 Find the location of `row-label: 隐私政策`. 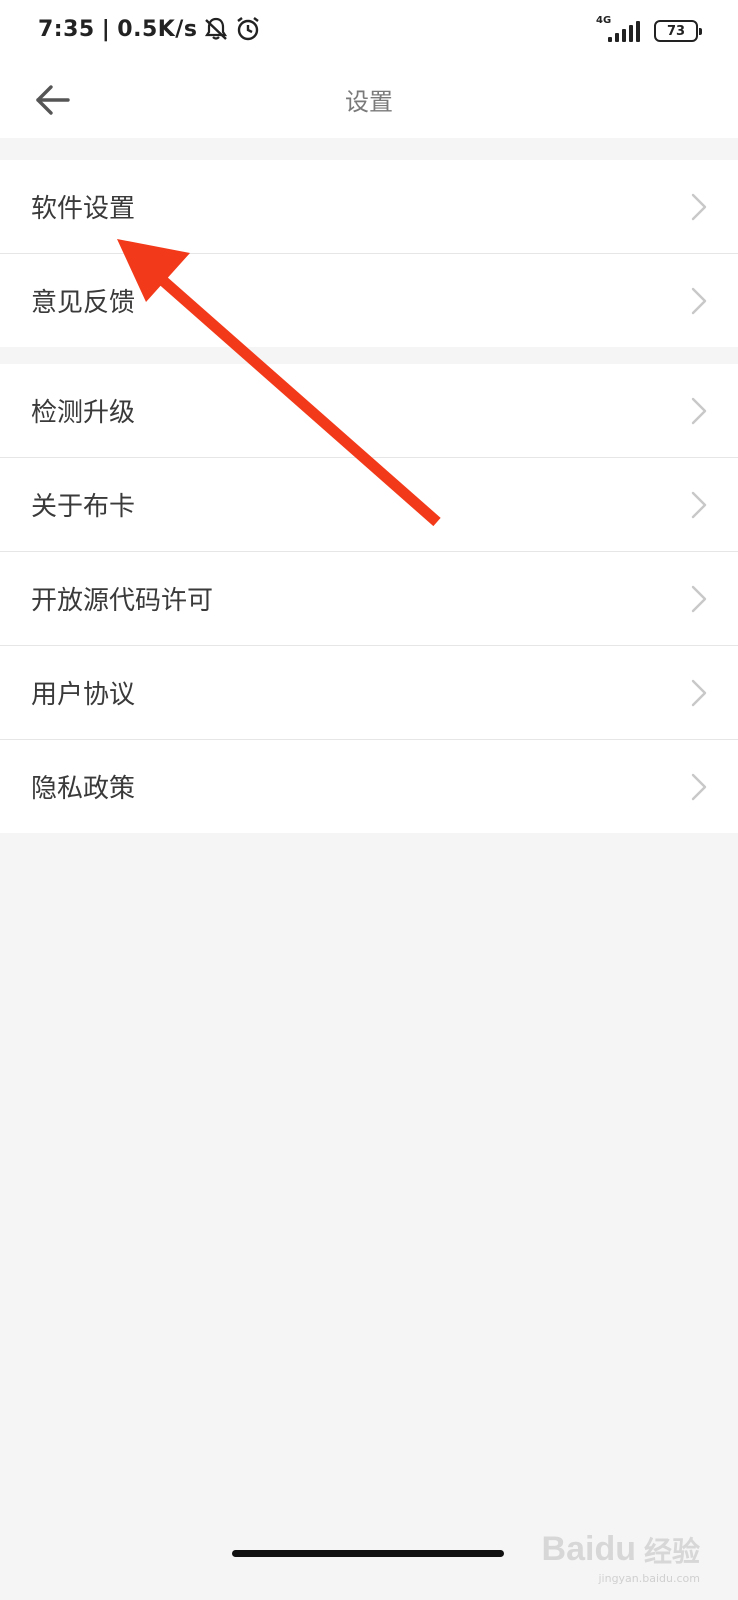

row-label: 隐私政策 is located at coordinates (83, 789).